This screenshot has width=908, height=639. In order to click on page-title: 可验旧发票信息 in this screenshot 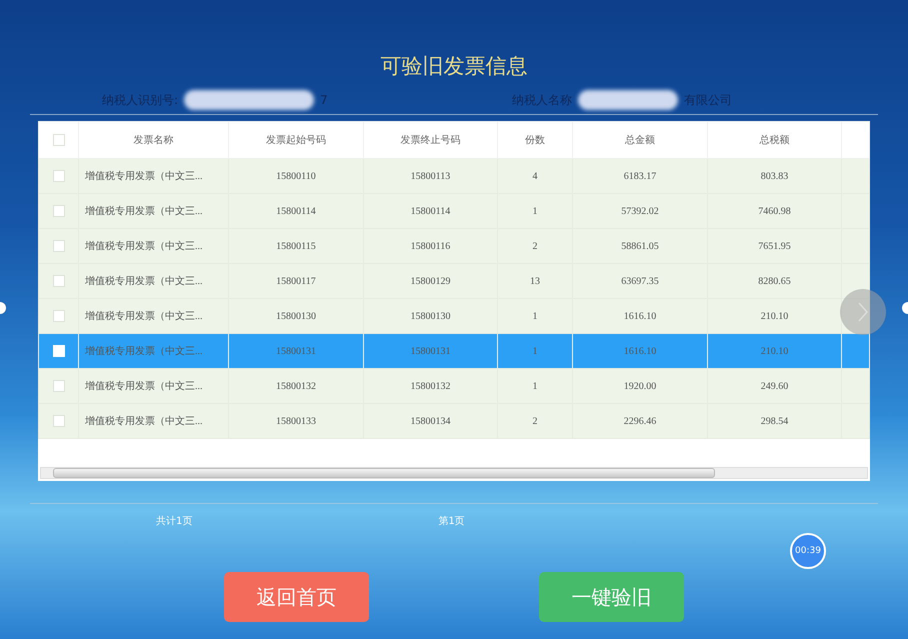, I will do `click(454, 66)`.